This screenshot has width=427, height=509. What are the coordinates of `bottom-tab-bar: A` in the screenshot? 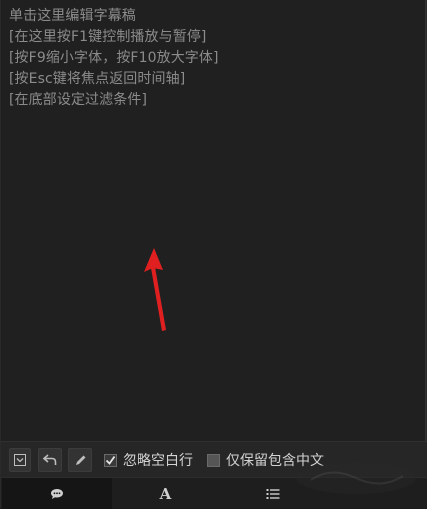 It's located at (214, 493).